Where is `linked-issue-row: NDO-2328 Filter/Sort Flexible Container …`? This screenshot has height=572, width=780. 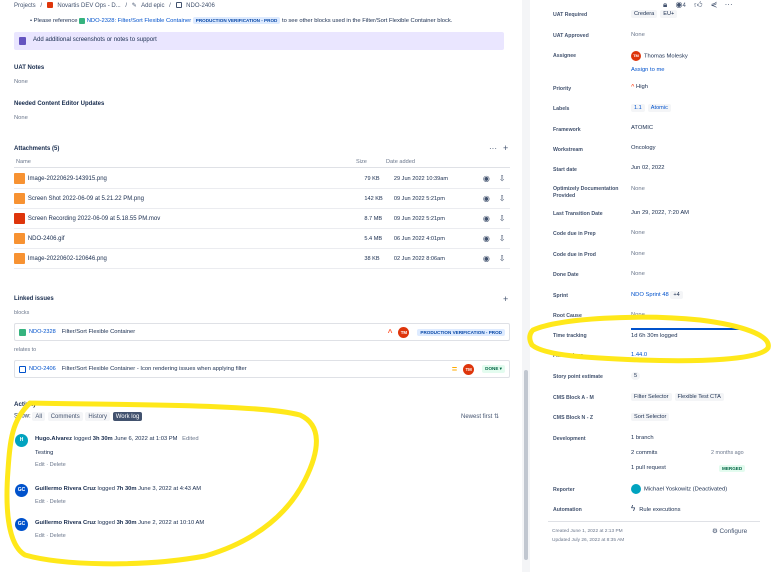
linked-issue-row: NDO-2328 Filter/Sort Flexible Container … is located at coordinates (262, 332).